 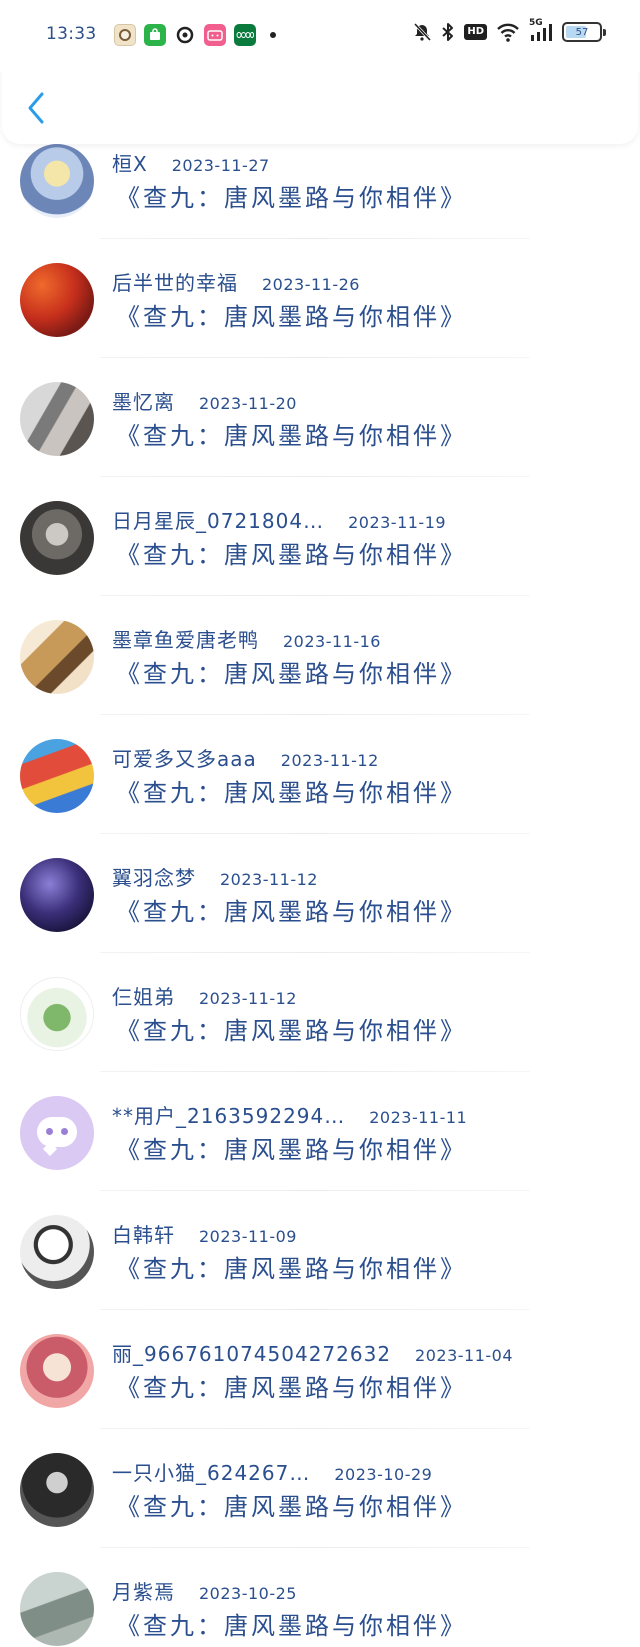 I want to click on chat-bubble-icon, so click(x=57, y=1132).